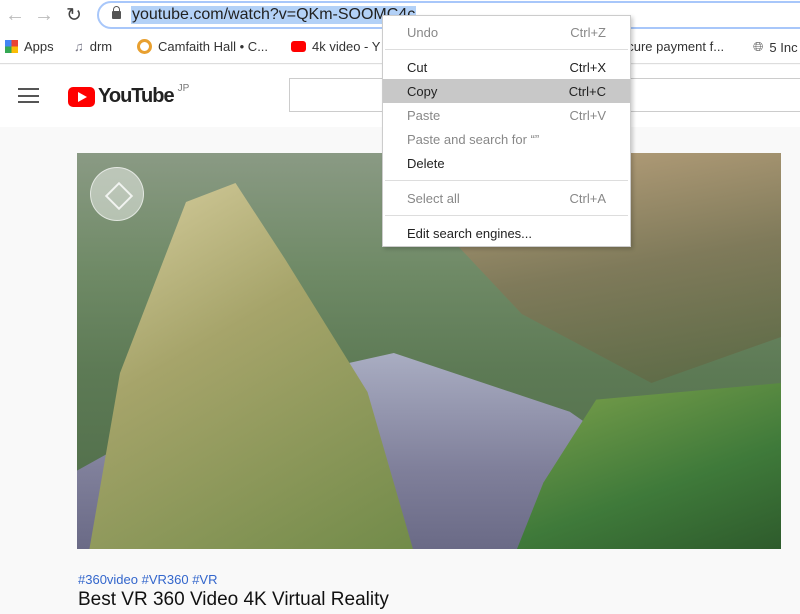  What do you see at coordinates (274, 15) in the screenshot?
I see `url-text: youtube.com/watch?v=QKm-SOOMC4c` at bounding box center [274, 15].